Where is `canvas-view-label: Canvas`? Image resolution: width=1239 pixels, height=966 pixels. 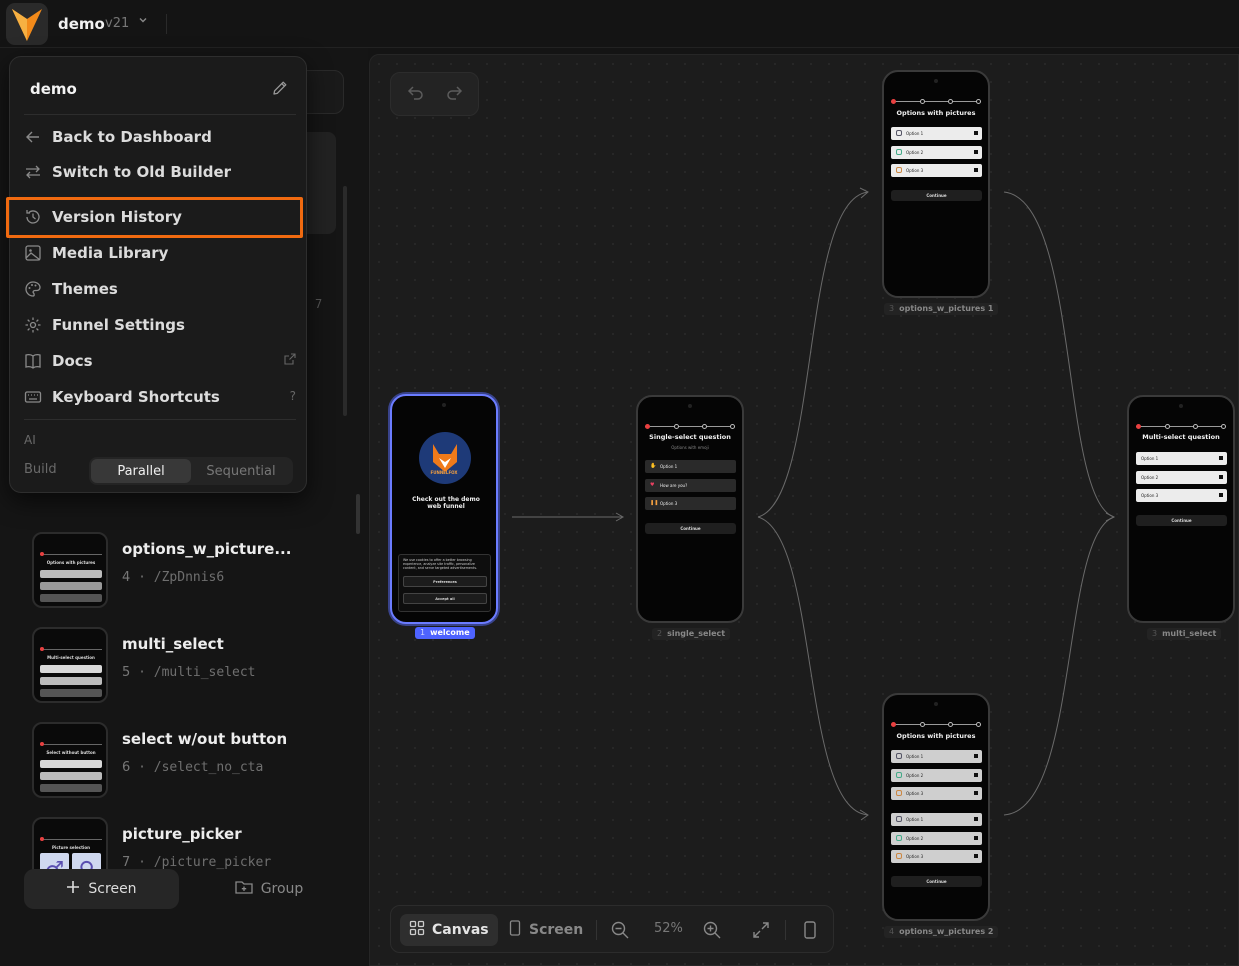 canvas-view-label: Canvas is located at coordinates (460, 930).